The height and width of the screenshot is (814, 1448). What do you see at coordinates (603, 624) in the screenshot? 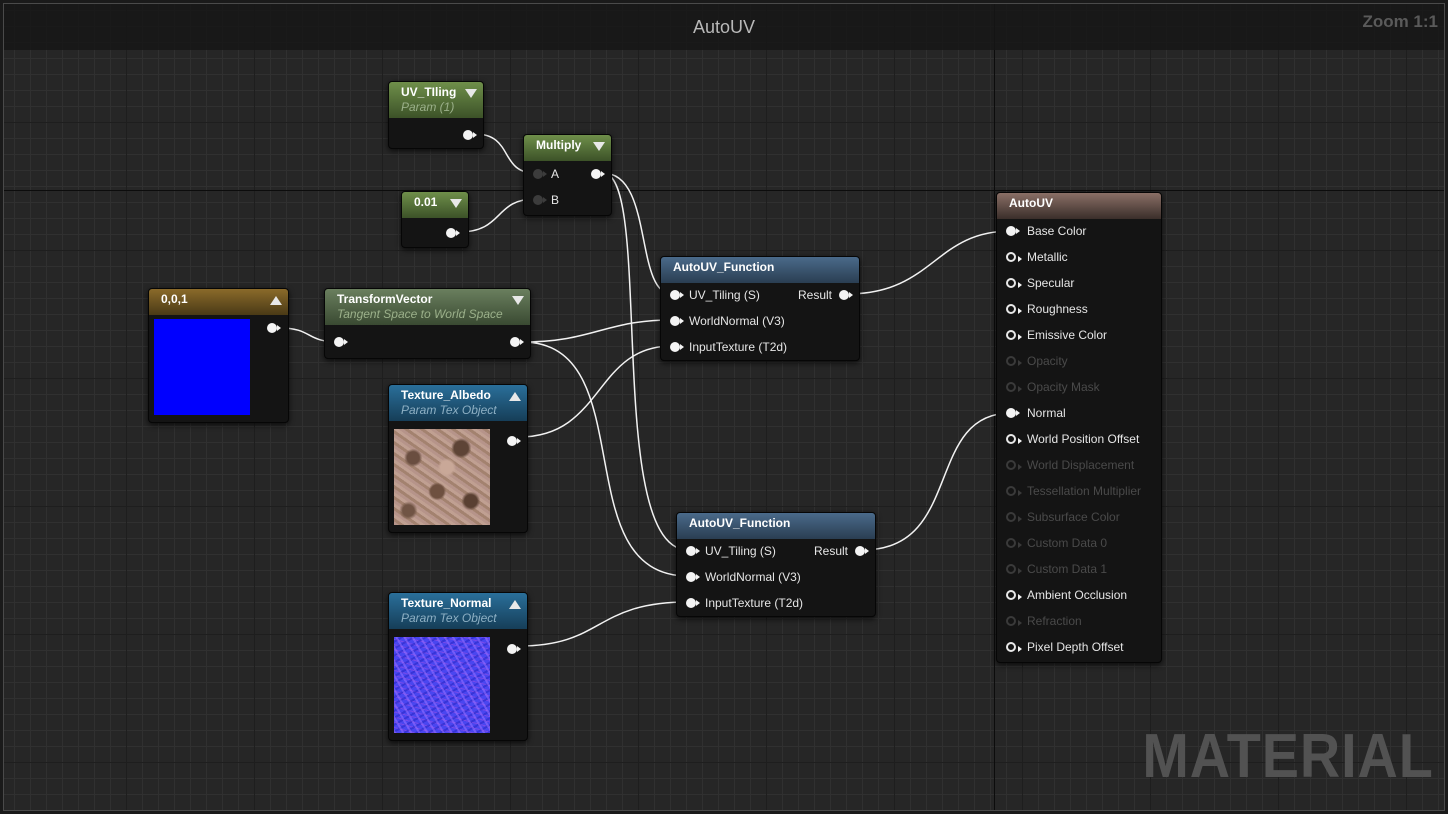
I see `wire-normaltex-to-func2-texture` at bounding box center [603, 624].